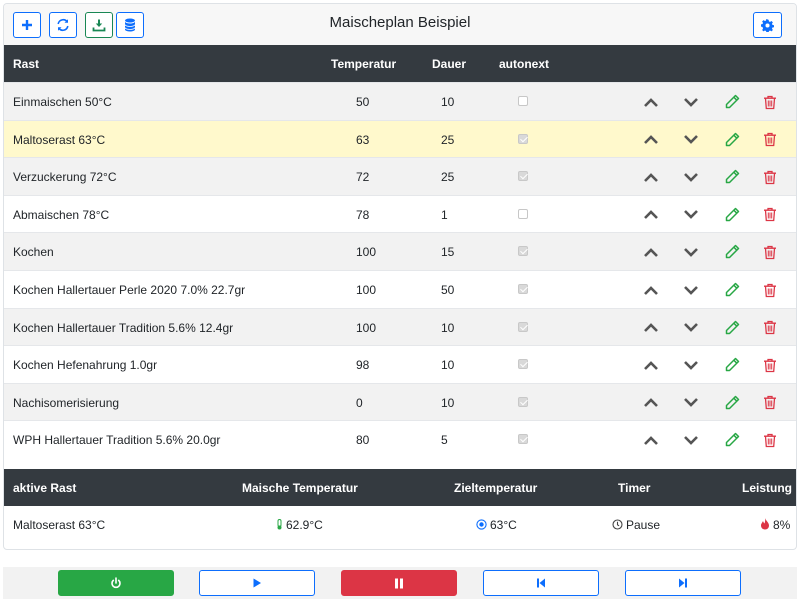 Image resolution: width=800 pixels, height=601 pixels. What do you see at coordinates (65, 177) in the screenshot?
I see `rast-name: Verzuckerung 72°C` at bounding box center [65, 177].